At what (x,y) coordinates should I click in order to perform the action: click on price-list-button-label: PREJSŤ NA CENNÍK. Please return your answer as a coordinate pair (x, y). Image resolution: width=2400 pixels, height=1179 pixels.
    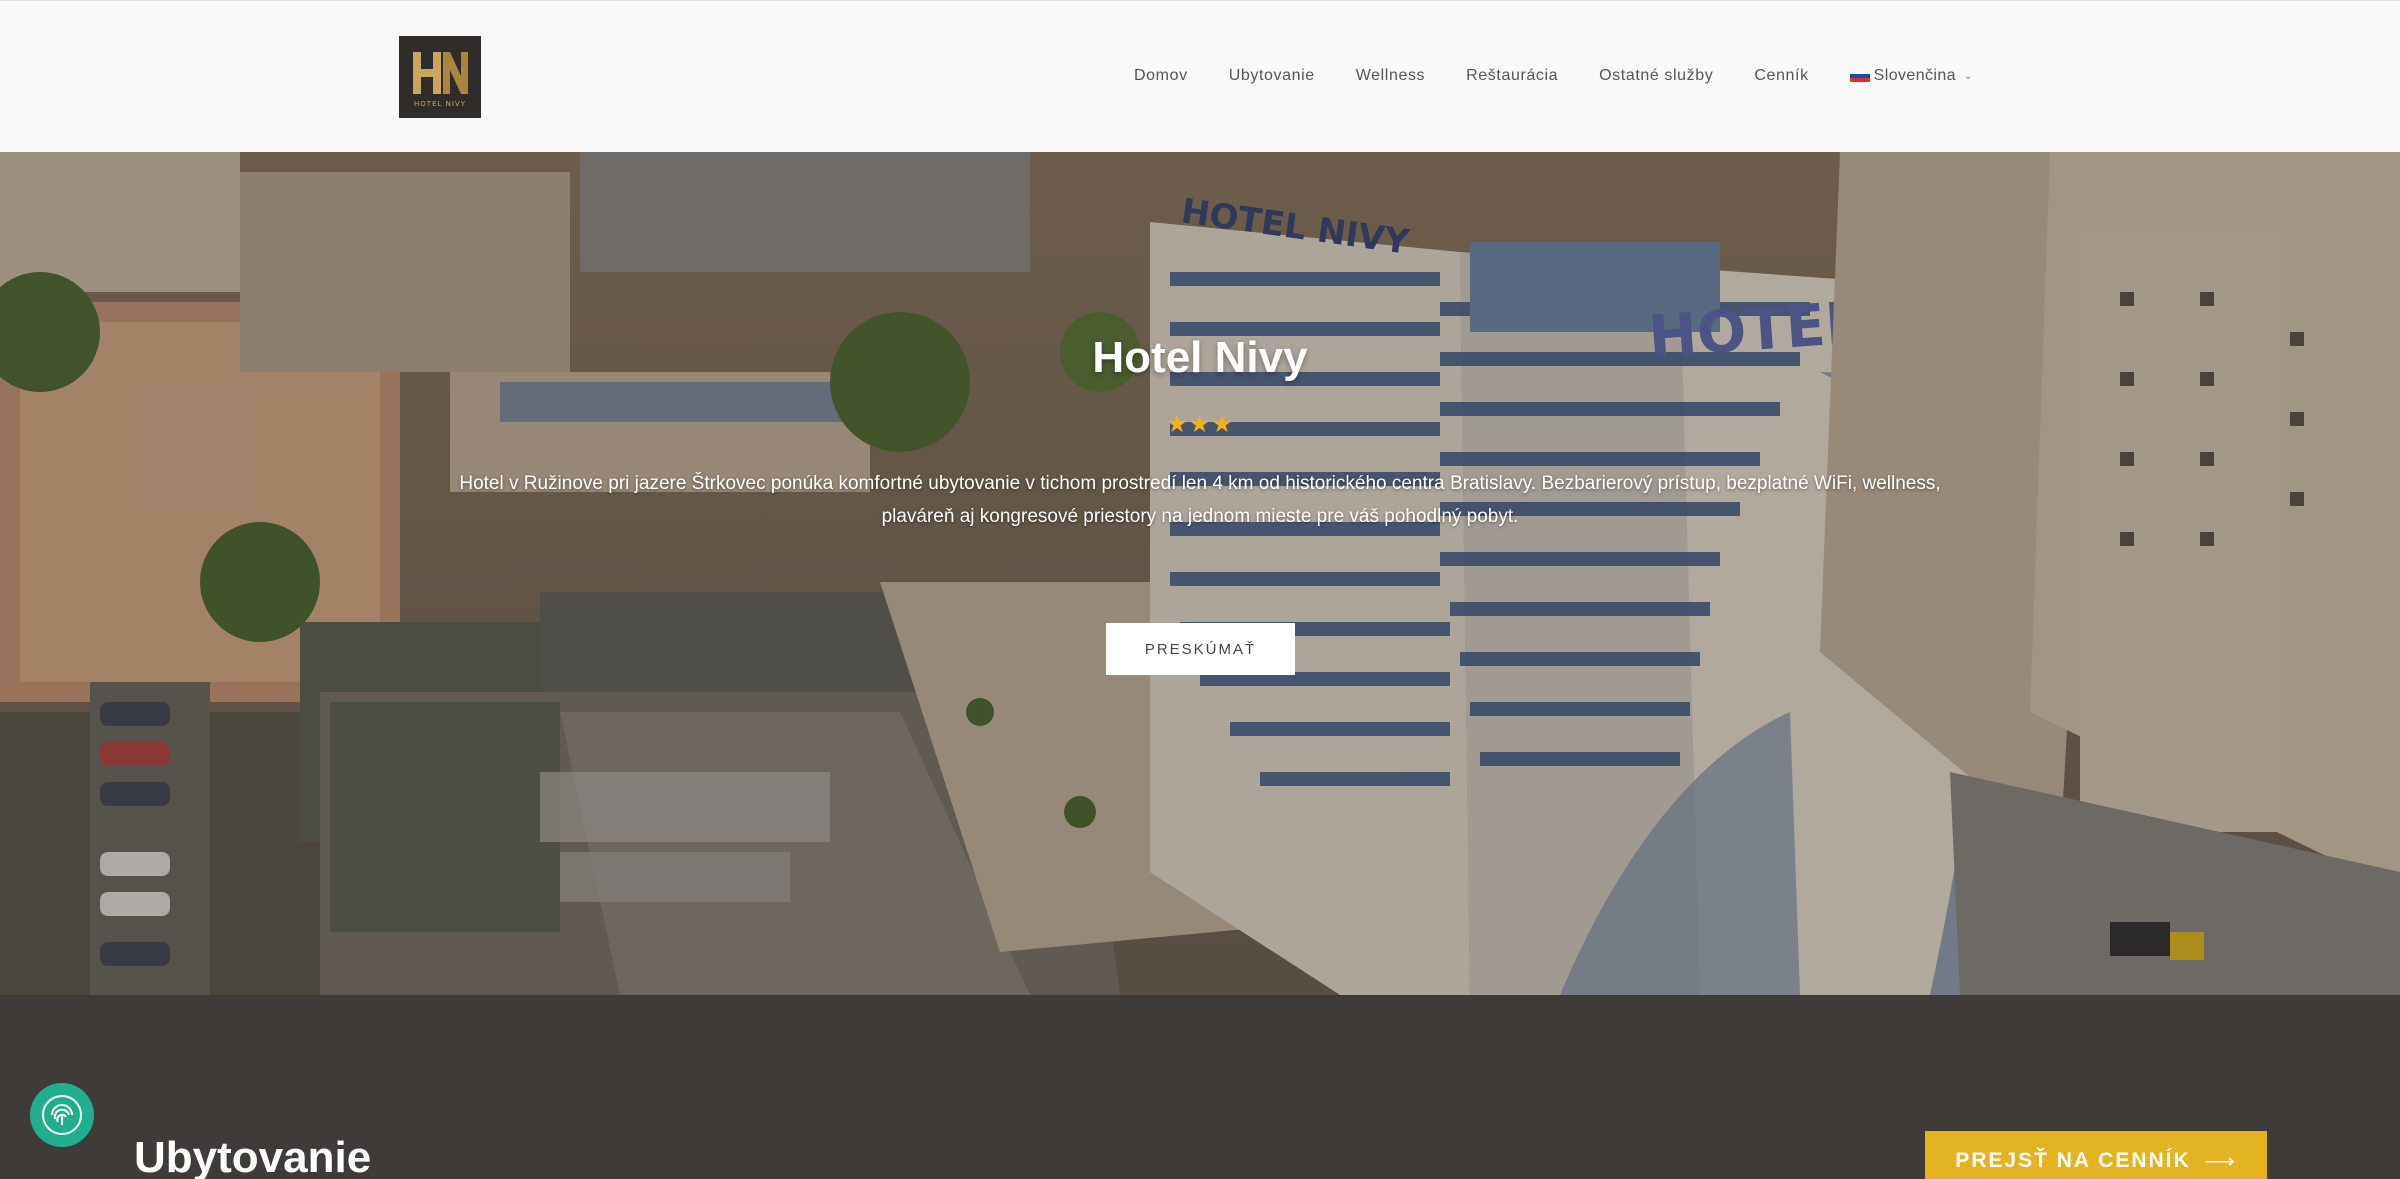
    Looking at the image, I should click on (2073, 1160).